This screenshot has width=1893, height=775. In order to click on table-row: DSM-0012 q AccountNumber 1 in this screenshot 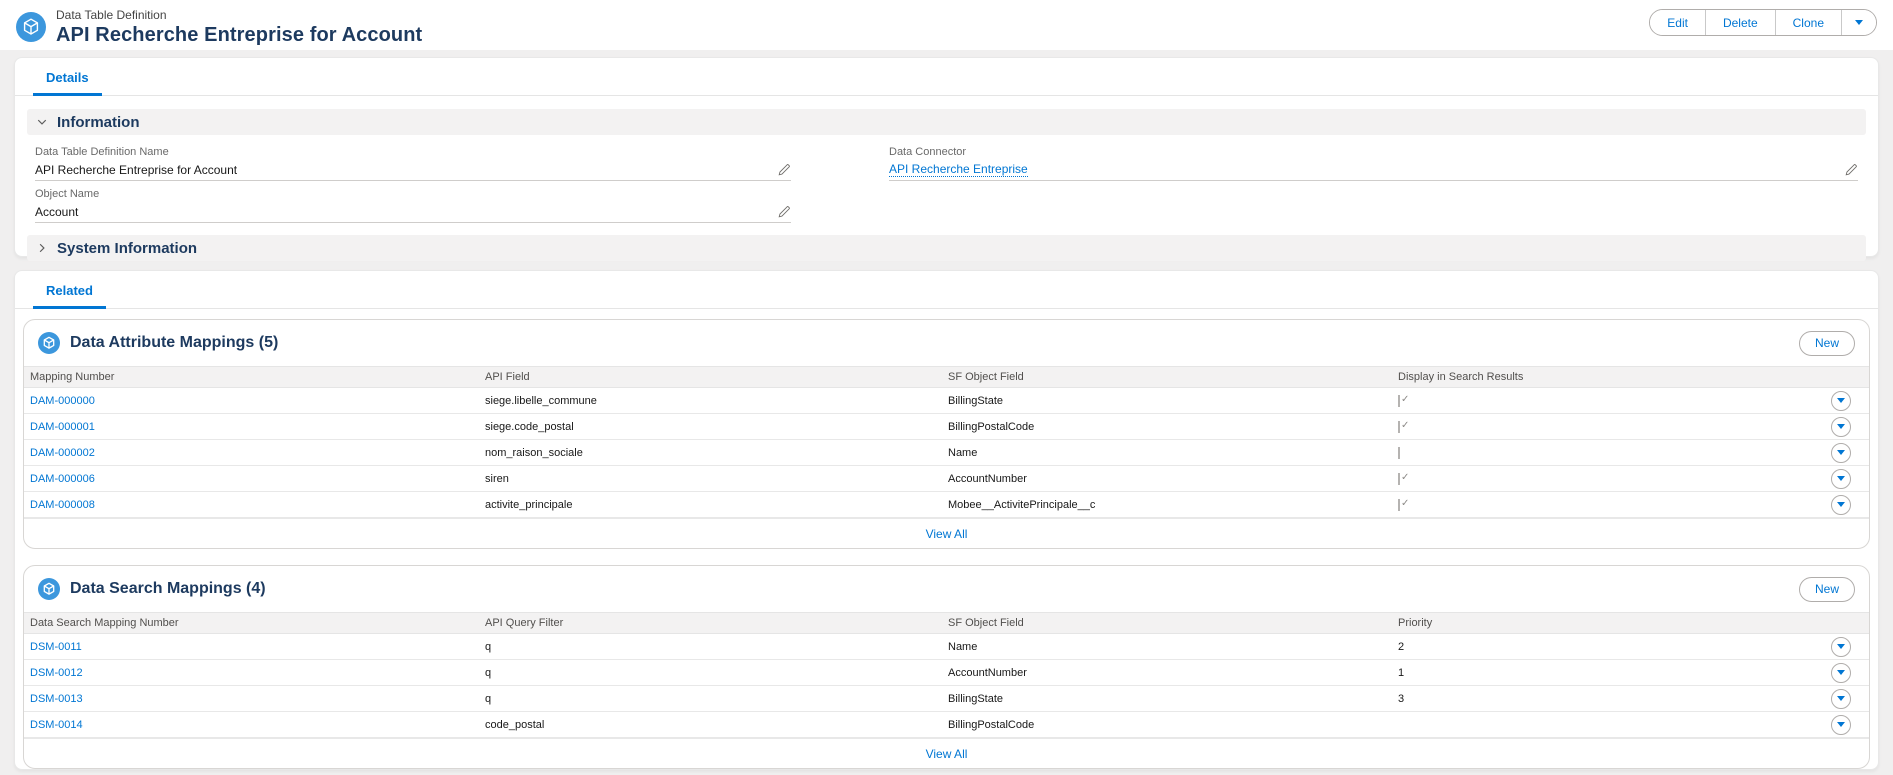, I will do `click(946, 673)`.